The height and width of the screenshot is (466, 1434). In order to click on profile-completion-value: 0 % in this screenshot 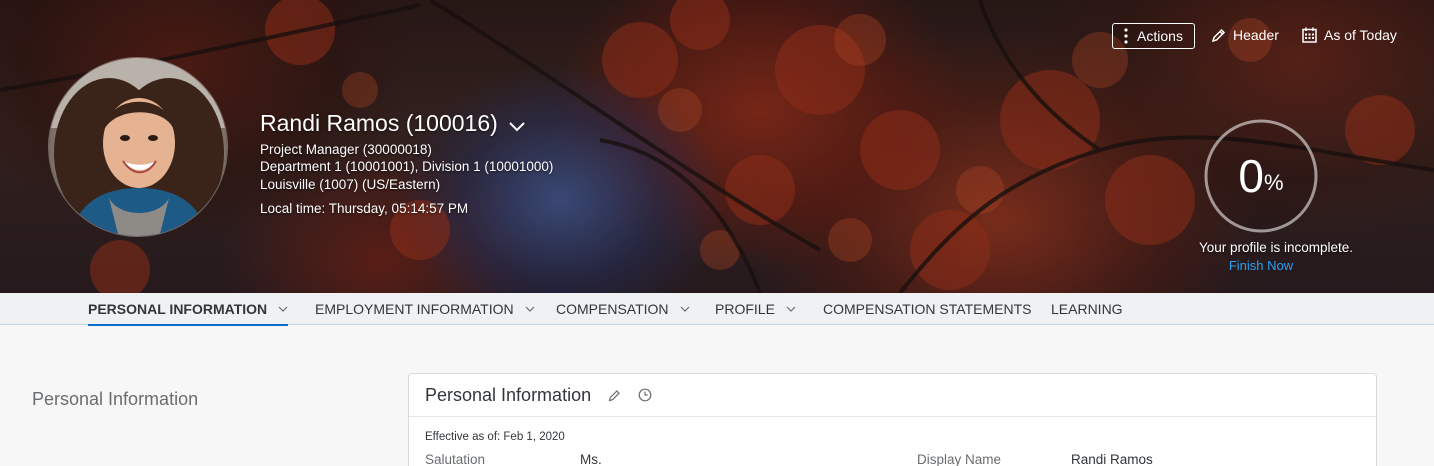, I will do `click(1261, 176)`.